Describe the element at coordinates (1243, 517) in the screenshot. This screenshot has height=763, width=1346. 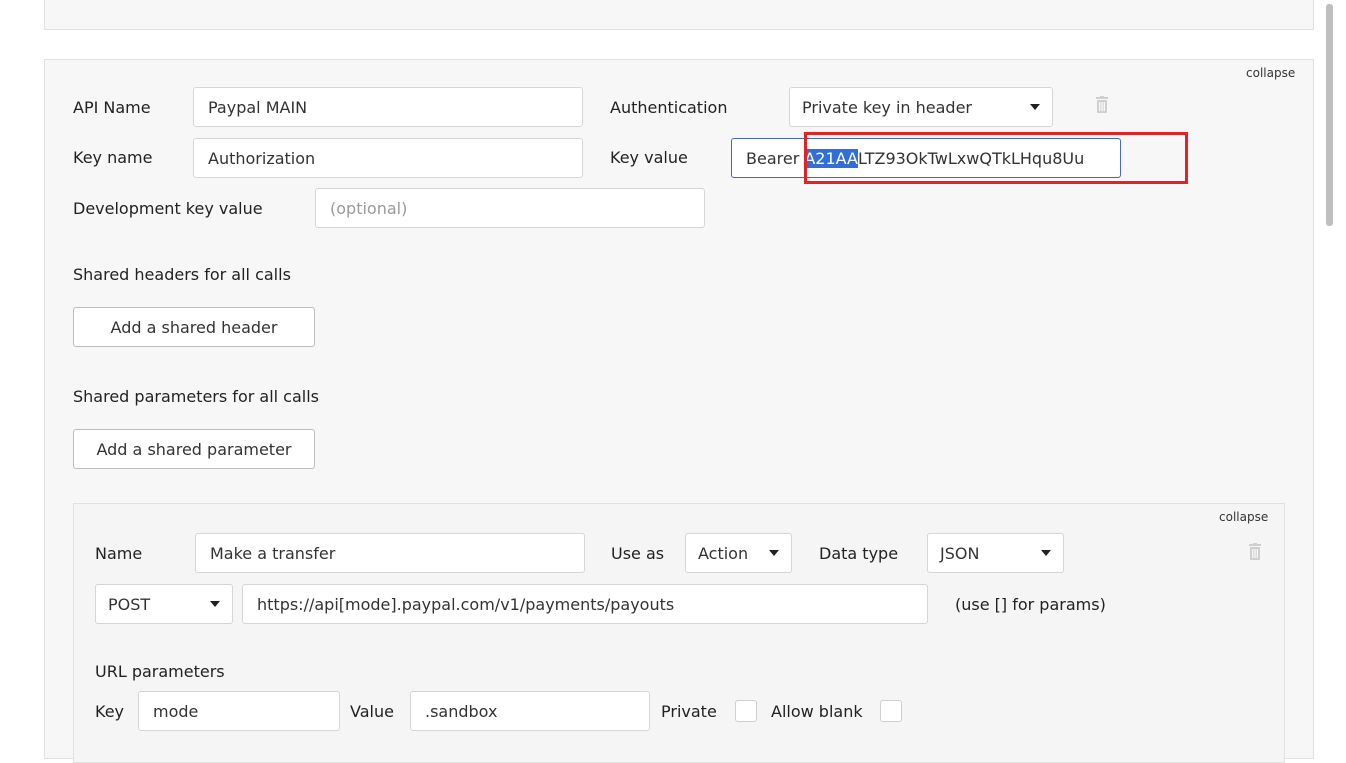
I see `call-collapse-link: collapse` at that location.